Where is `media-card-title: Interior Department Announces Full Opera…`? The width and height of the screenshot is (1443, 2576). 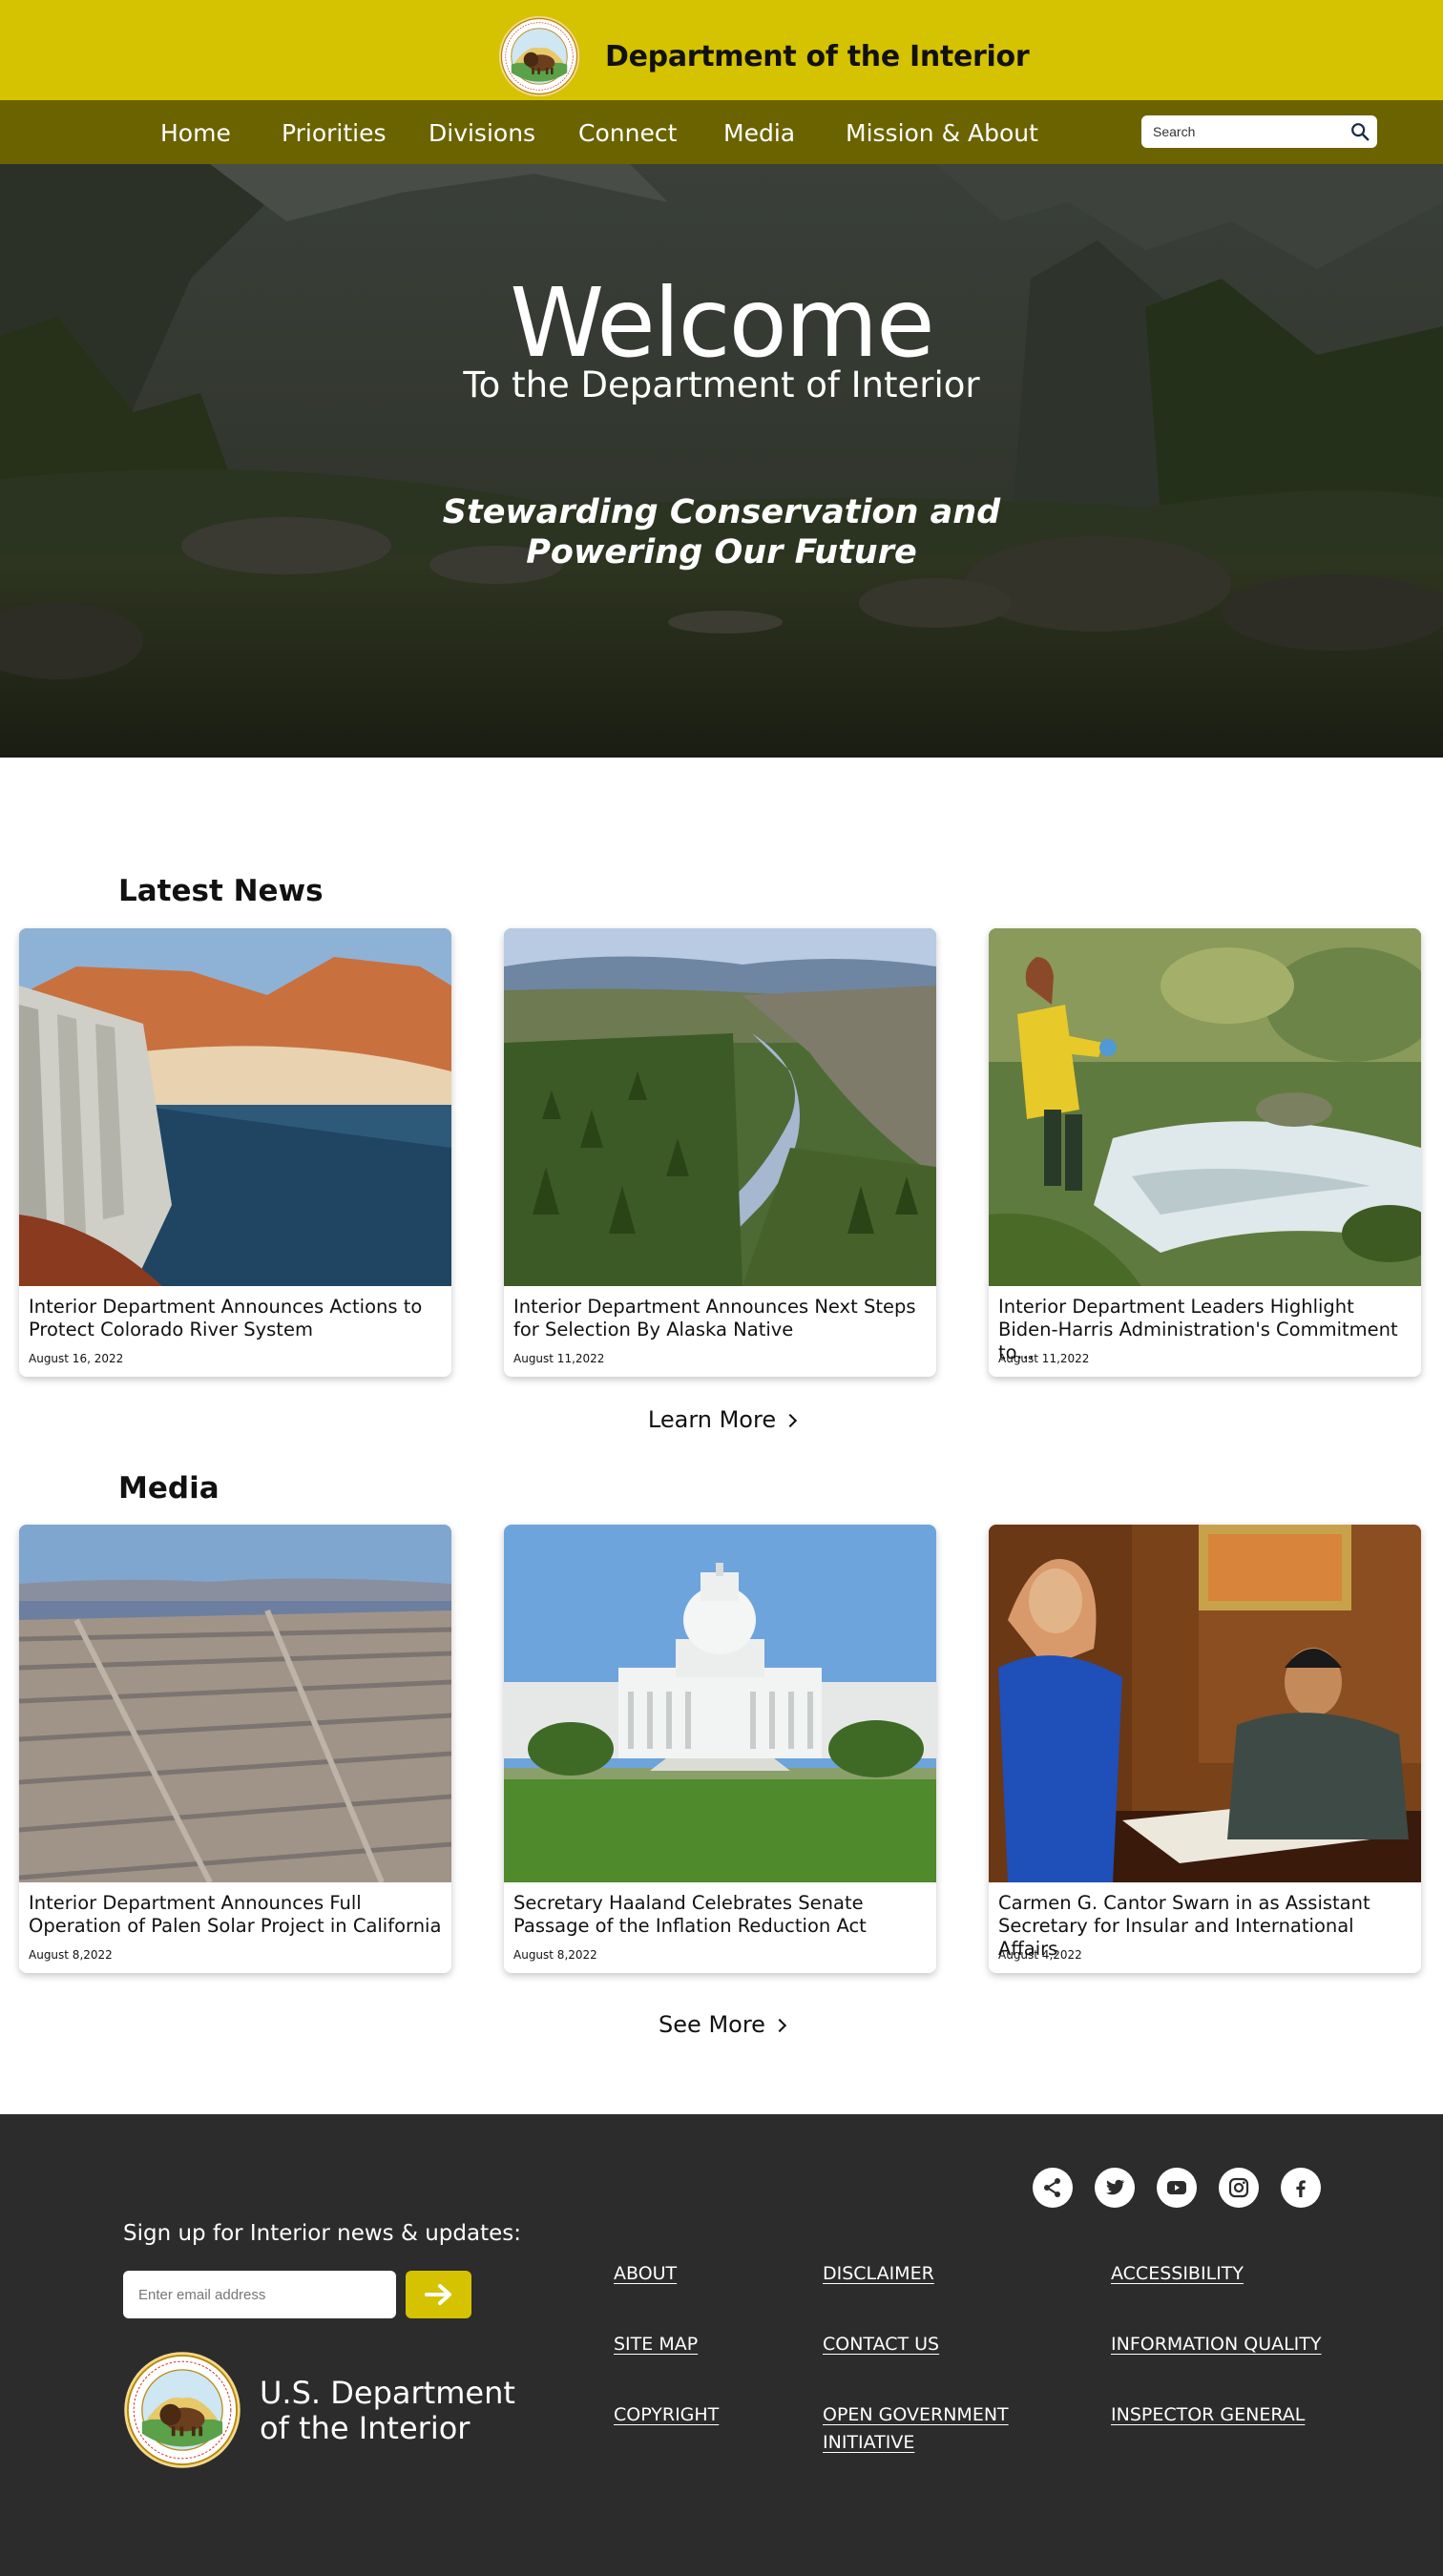 media-card-title: Interior Department Announces Full Opera… is located at coordinates (236, 1914).